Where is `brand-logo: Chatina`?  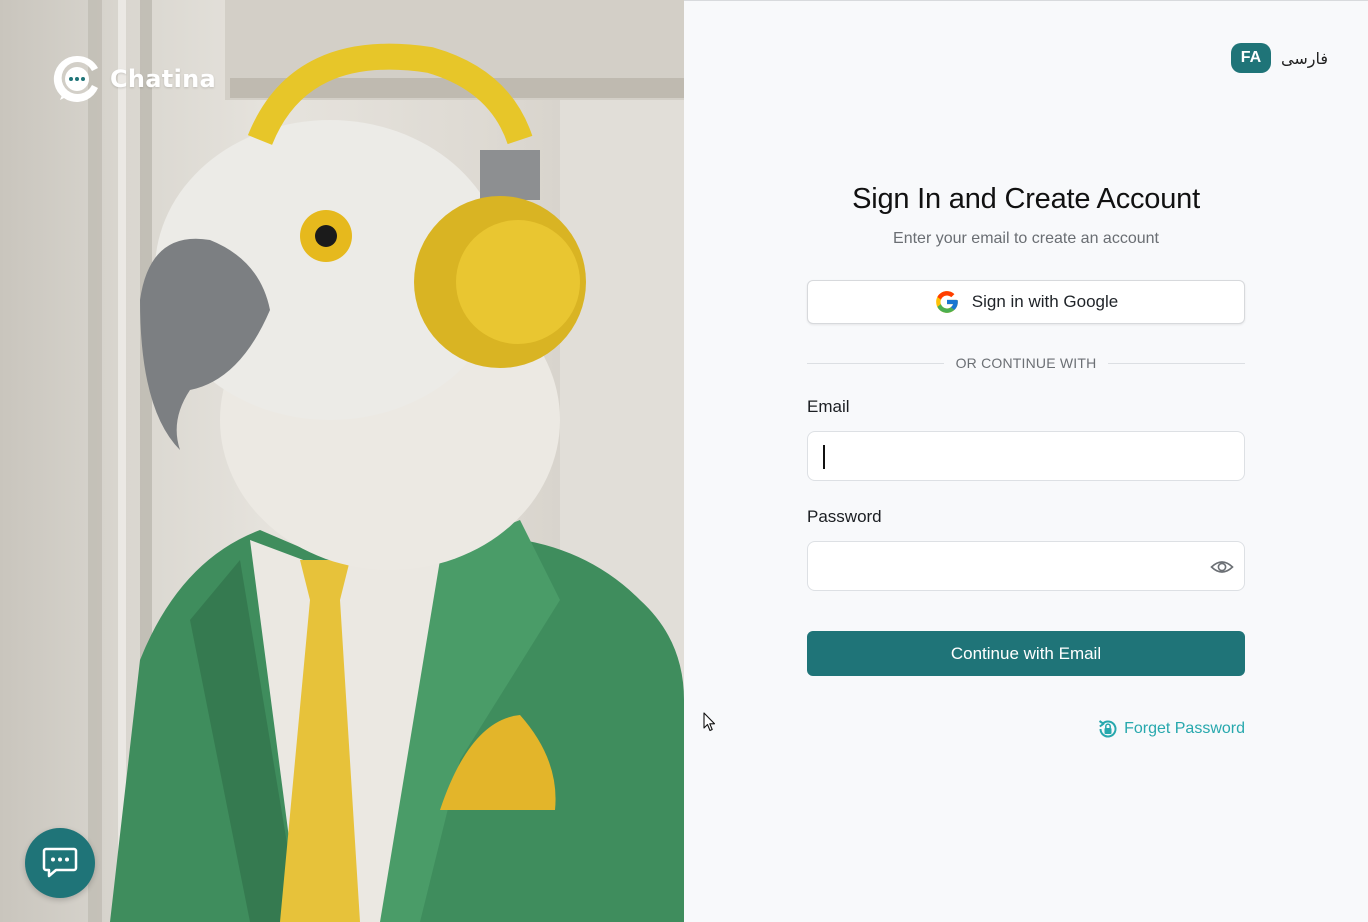
brand-logo: Chatina is located at coordinates (133, 79).